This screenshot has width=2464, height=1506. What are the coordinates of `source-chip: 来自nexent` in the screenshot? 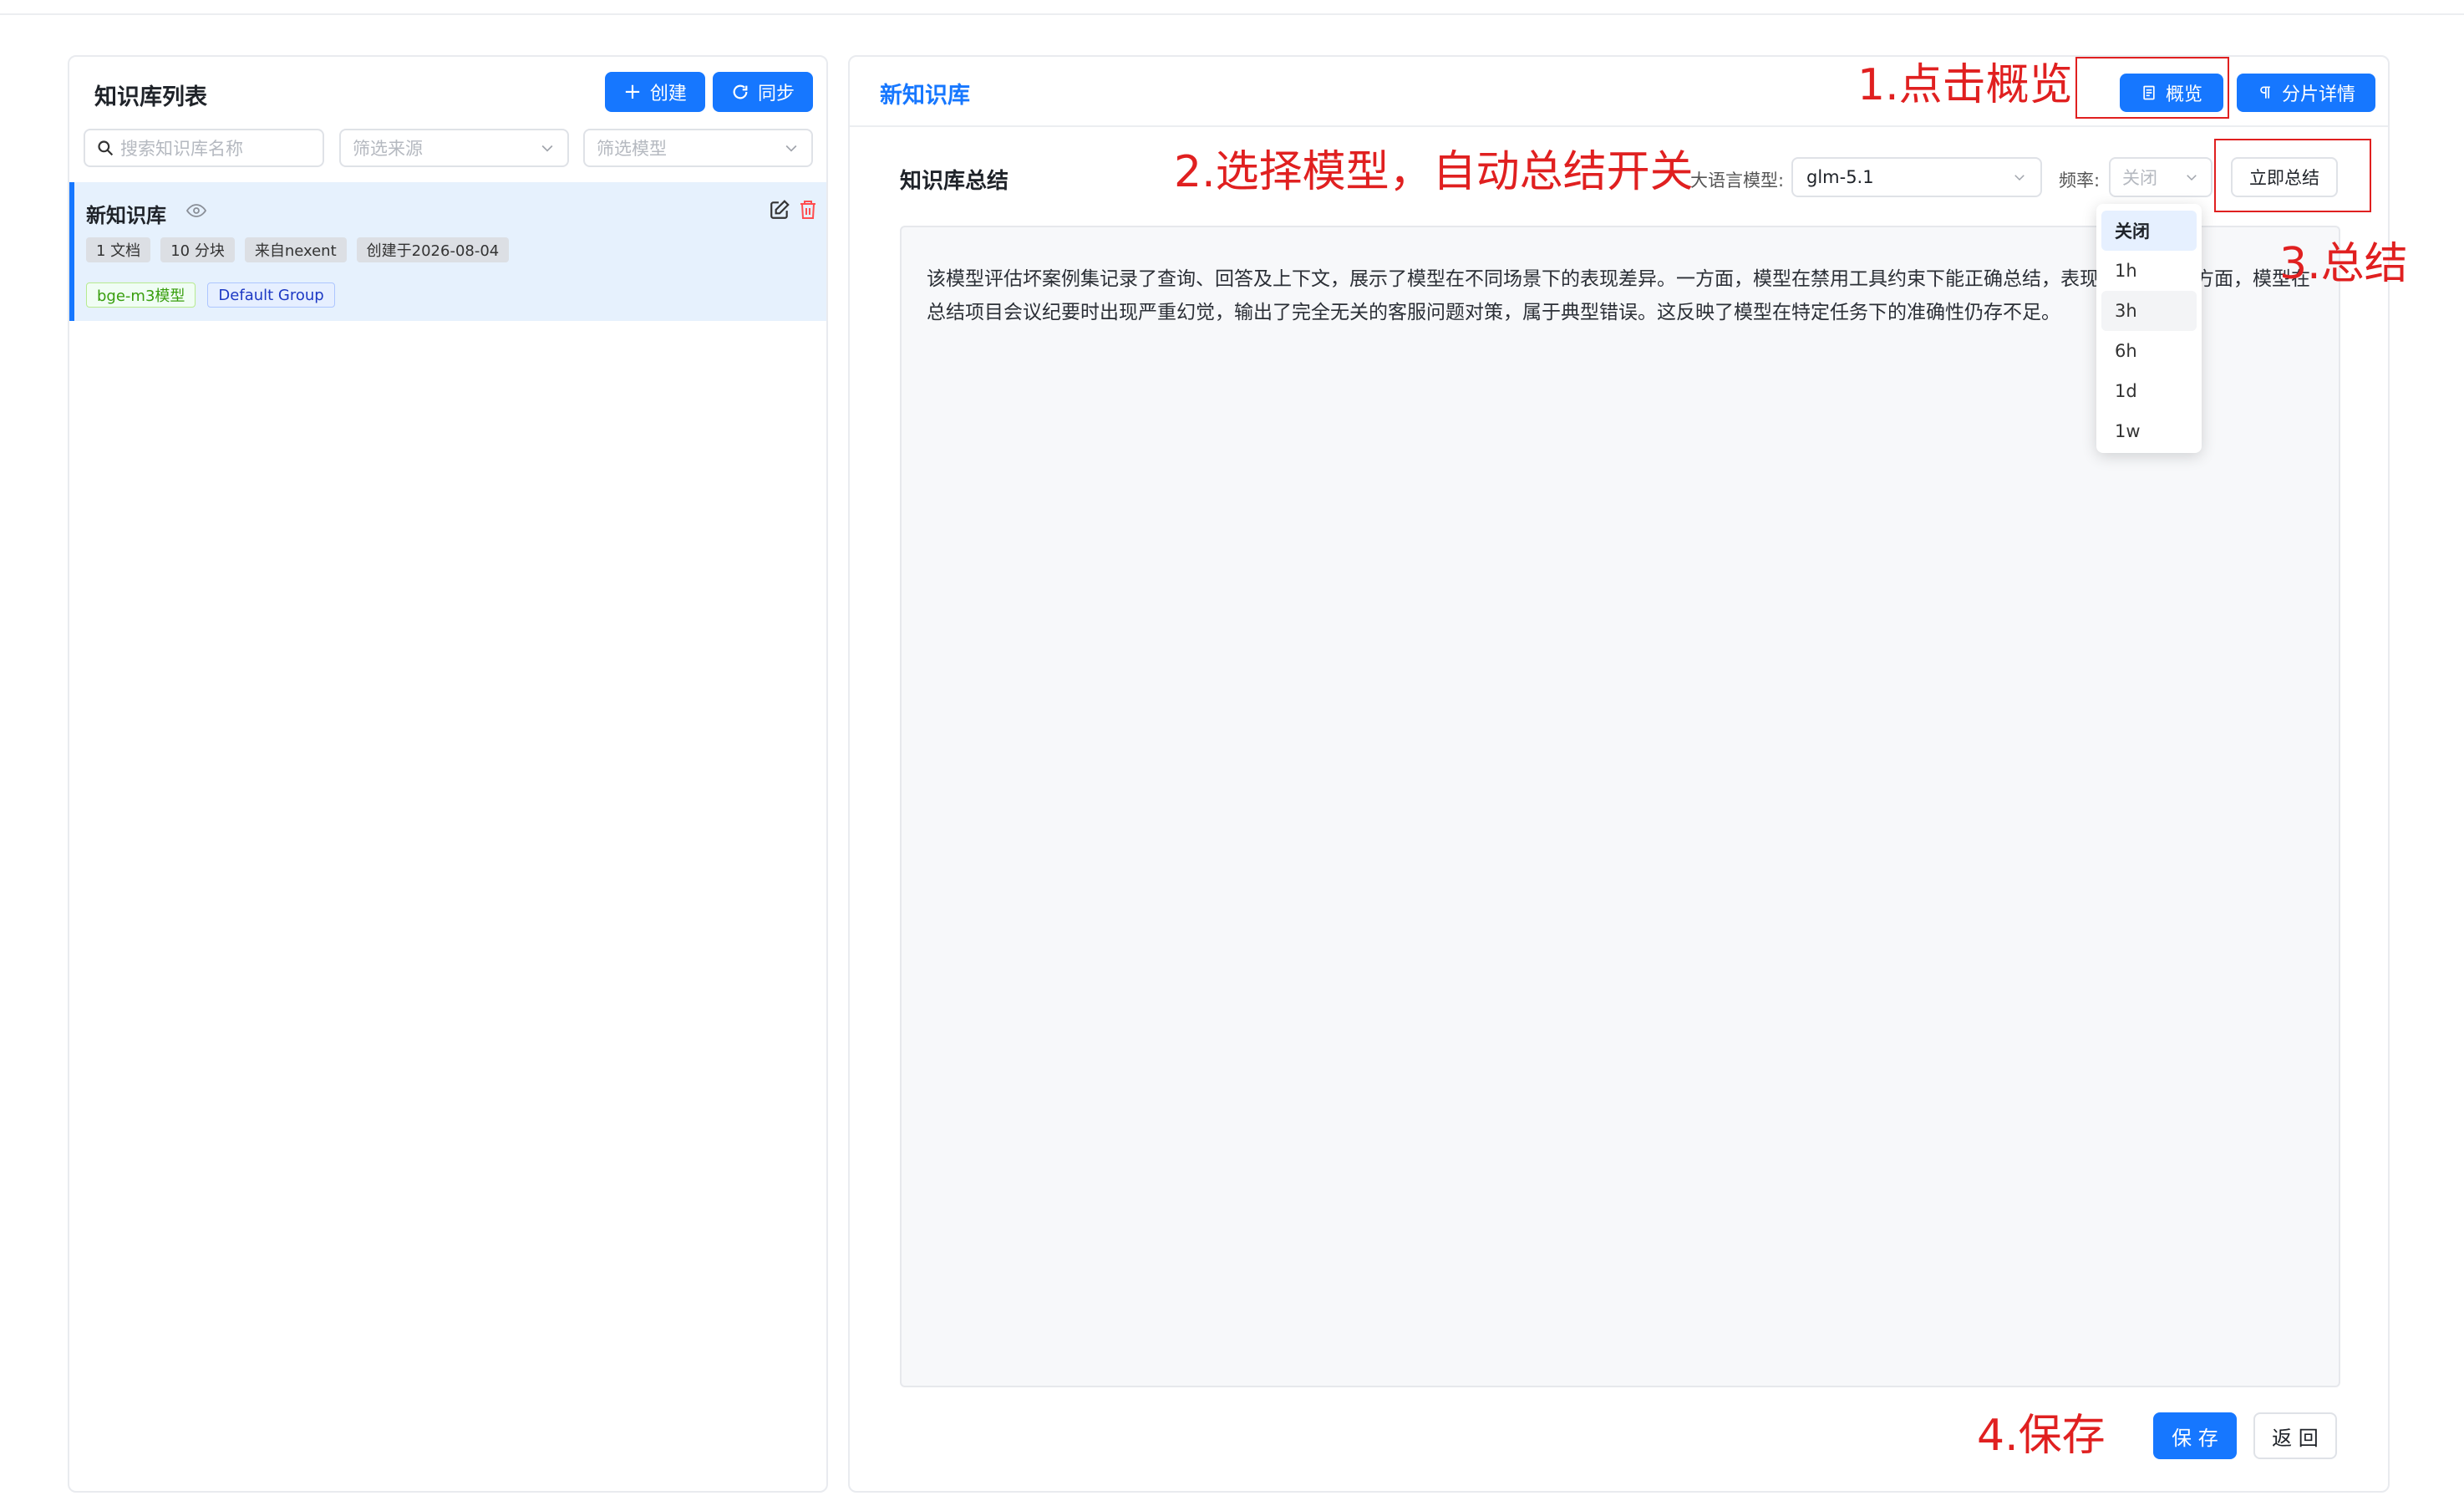 It's located at (295, 250).